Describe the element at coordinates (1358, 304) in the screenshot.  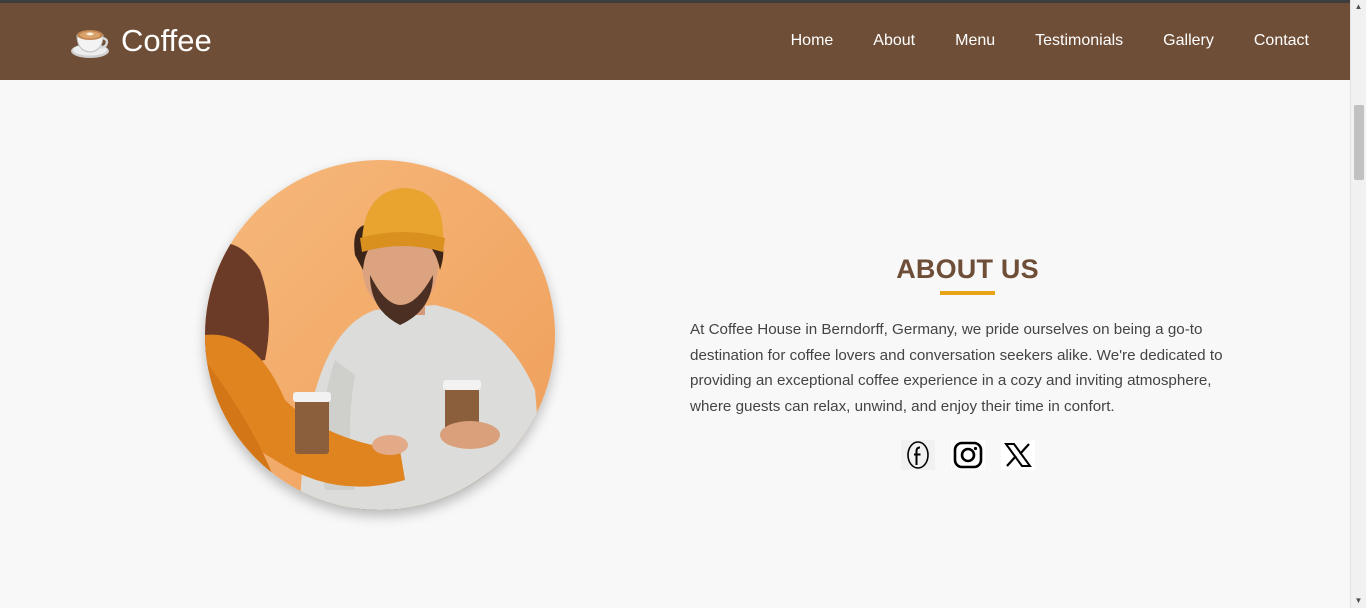
I see `scrollbar: ▲ ▼` at that location.